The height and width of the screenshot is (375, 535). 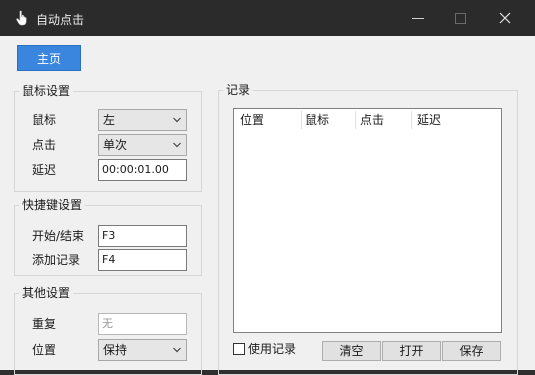 I want to click on add-record-hotkey-input: F4, so click(x=142, y=260).